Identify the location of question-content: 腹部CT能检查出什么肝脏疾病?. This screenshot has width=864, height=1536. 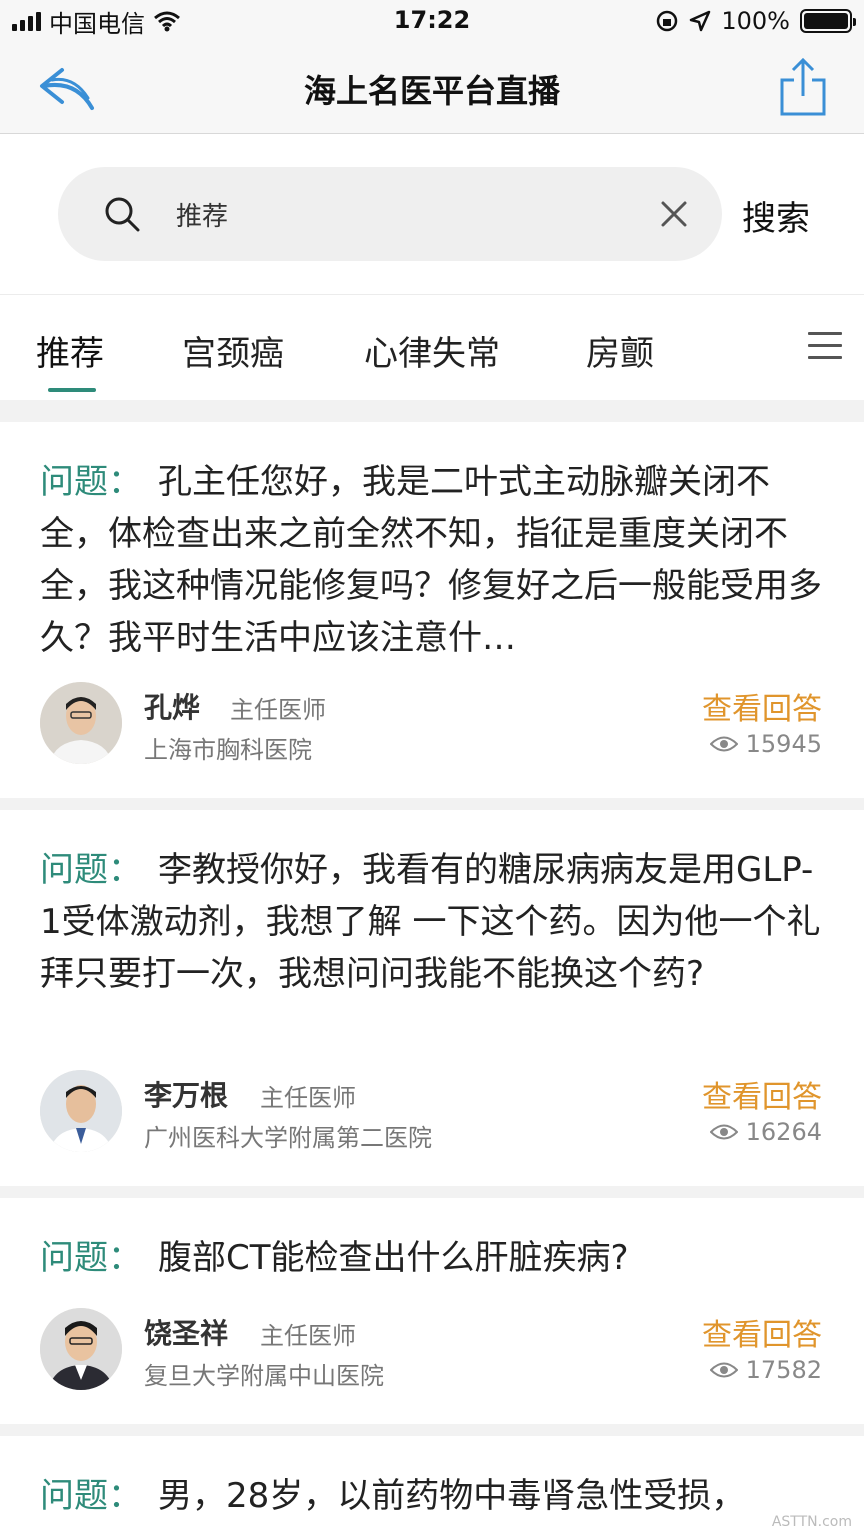
(393, 1258).